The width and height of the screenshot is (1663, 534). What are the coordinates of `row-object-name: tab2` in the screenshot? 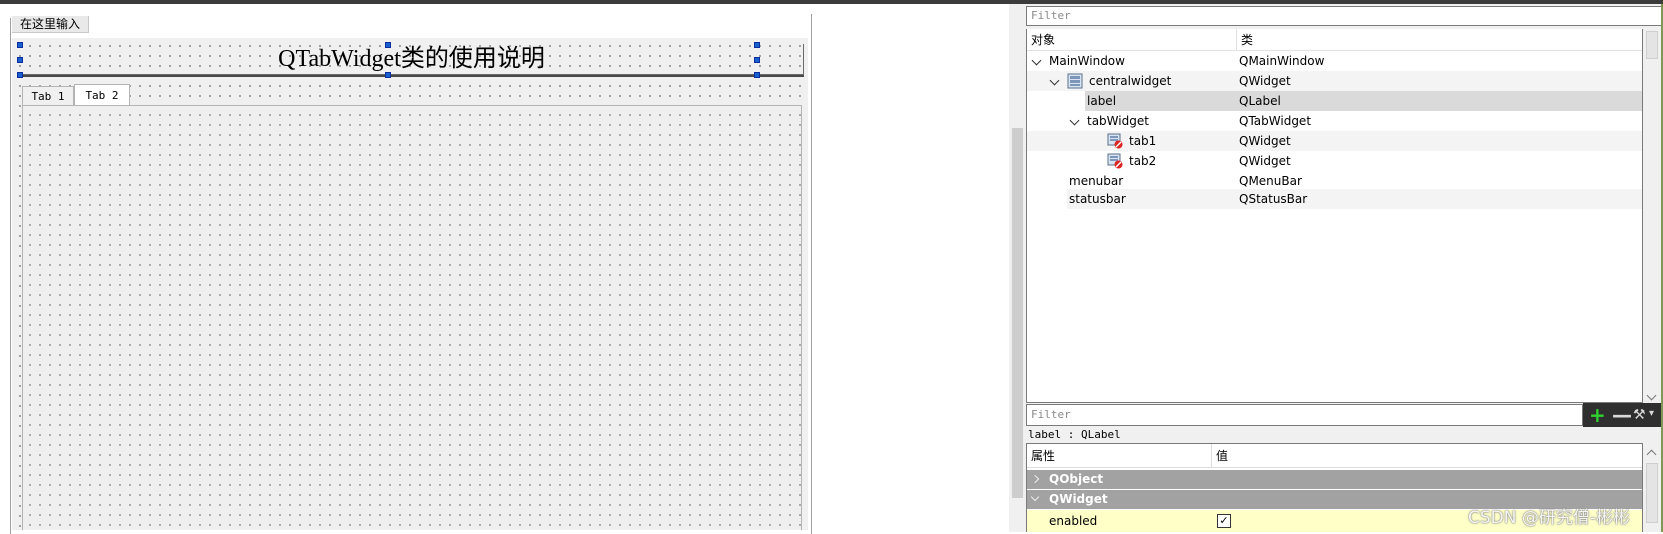 It's located at (1143, 161).